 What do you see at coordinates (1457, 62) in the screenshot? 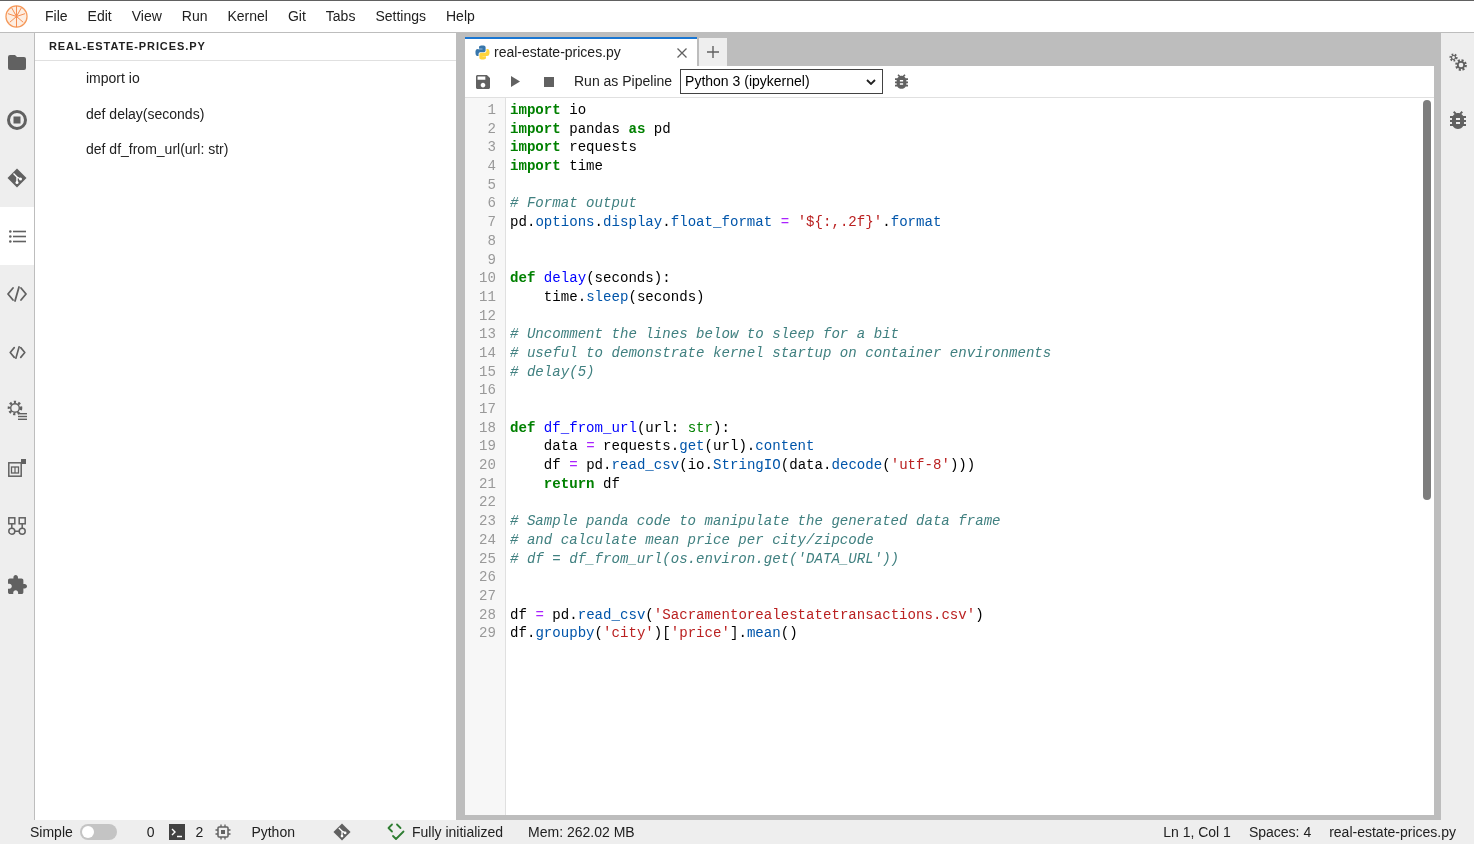
I see `gears-icon` at bounding box center [1457, 62].